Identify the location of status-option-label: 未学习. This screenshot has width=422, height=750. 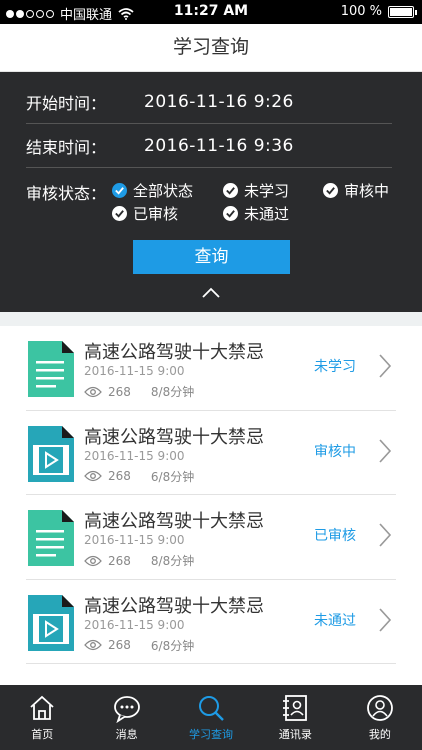
(267, 191).